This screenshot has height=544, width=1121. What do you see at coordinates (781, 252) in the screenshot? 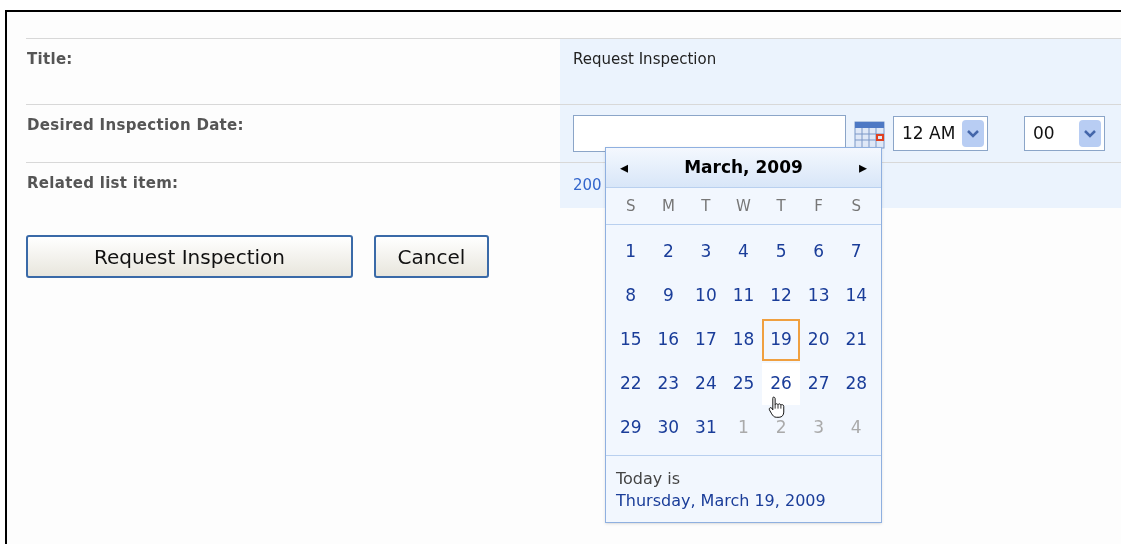
I see `calendar-day: 5` at bounding box center [781, 252].